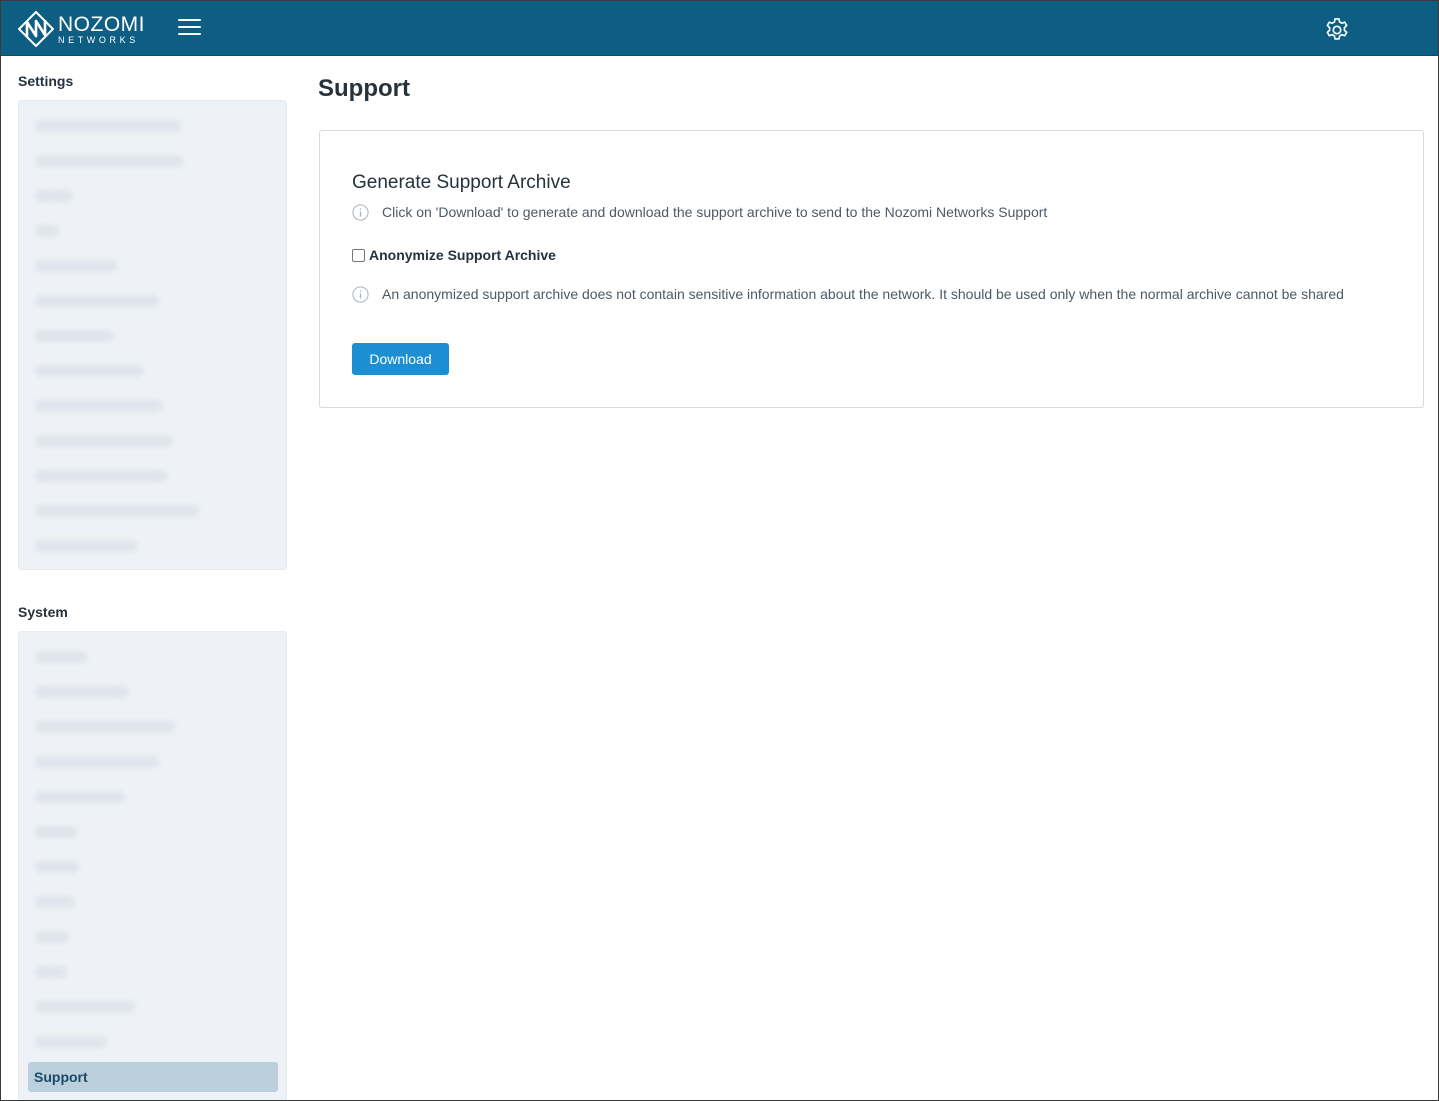 This screenshot has width=1439, height=1101. I want to click on page-title: Support, so click(364, 88).